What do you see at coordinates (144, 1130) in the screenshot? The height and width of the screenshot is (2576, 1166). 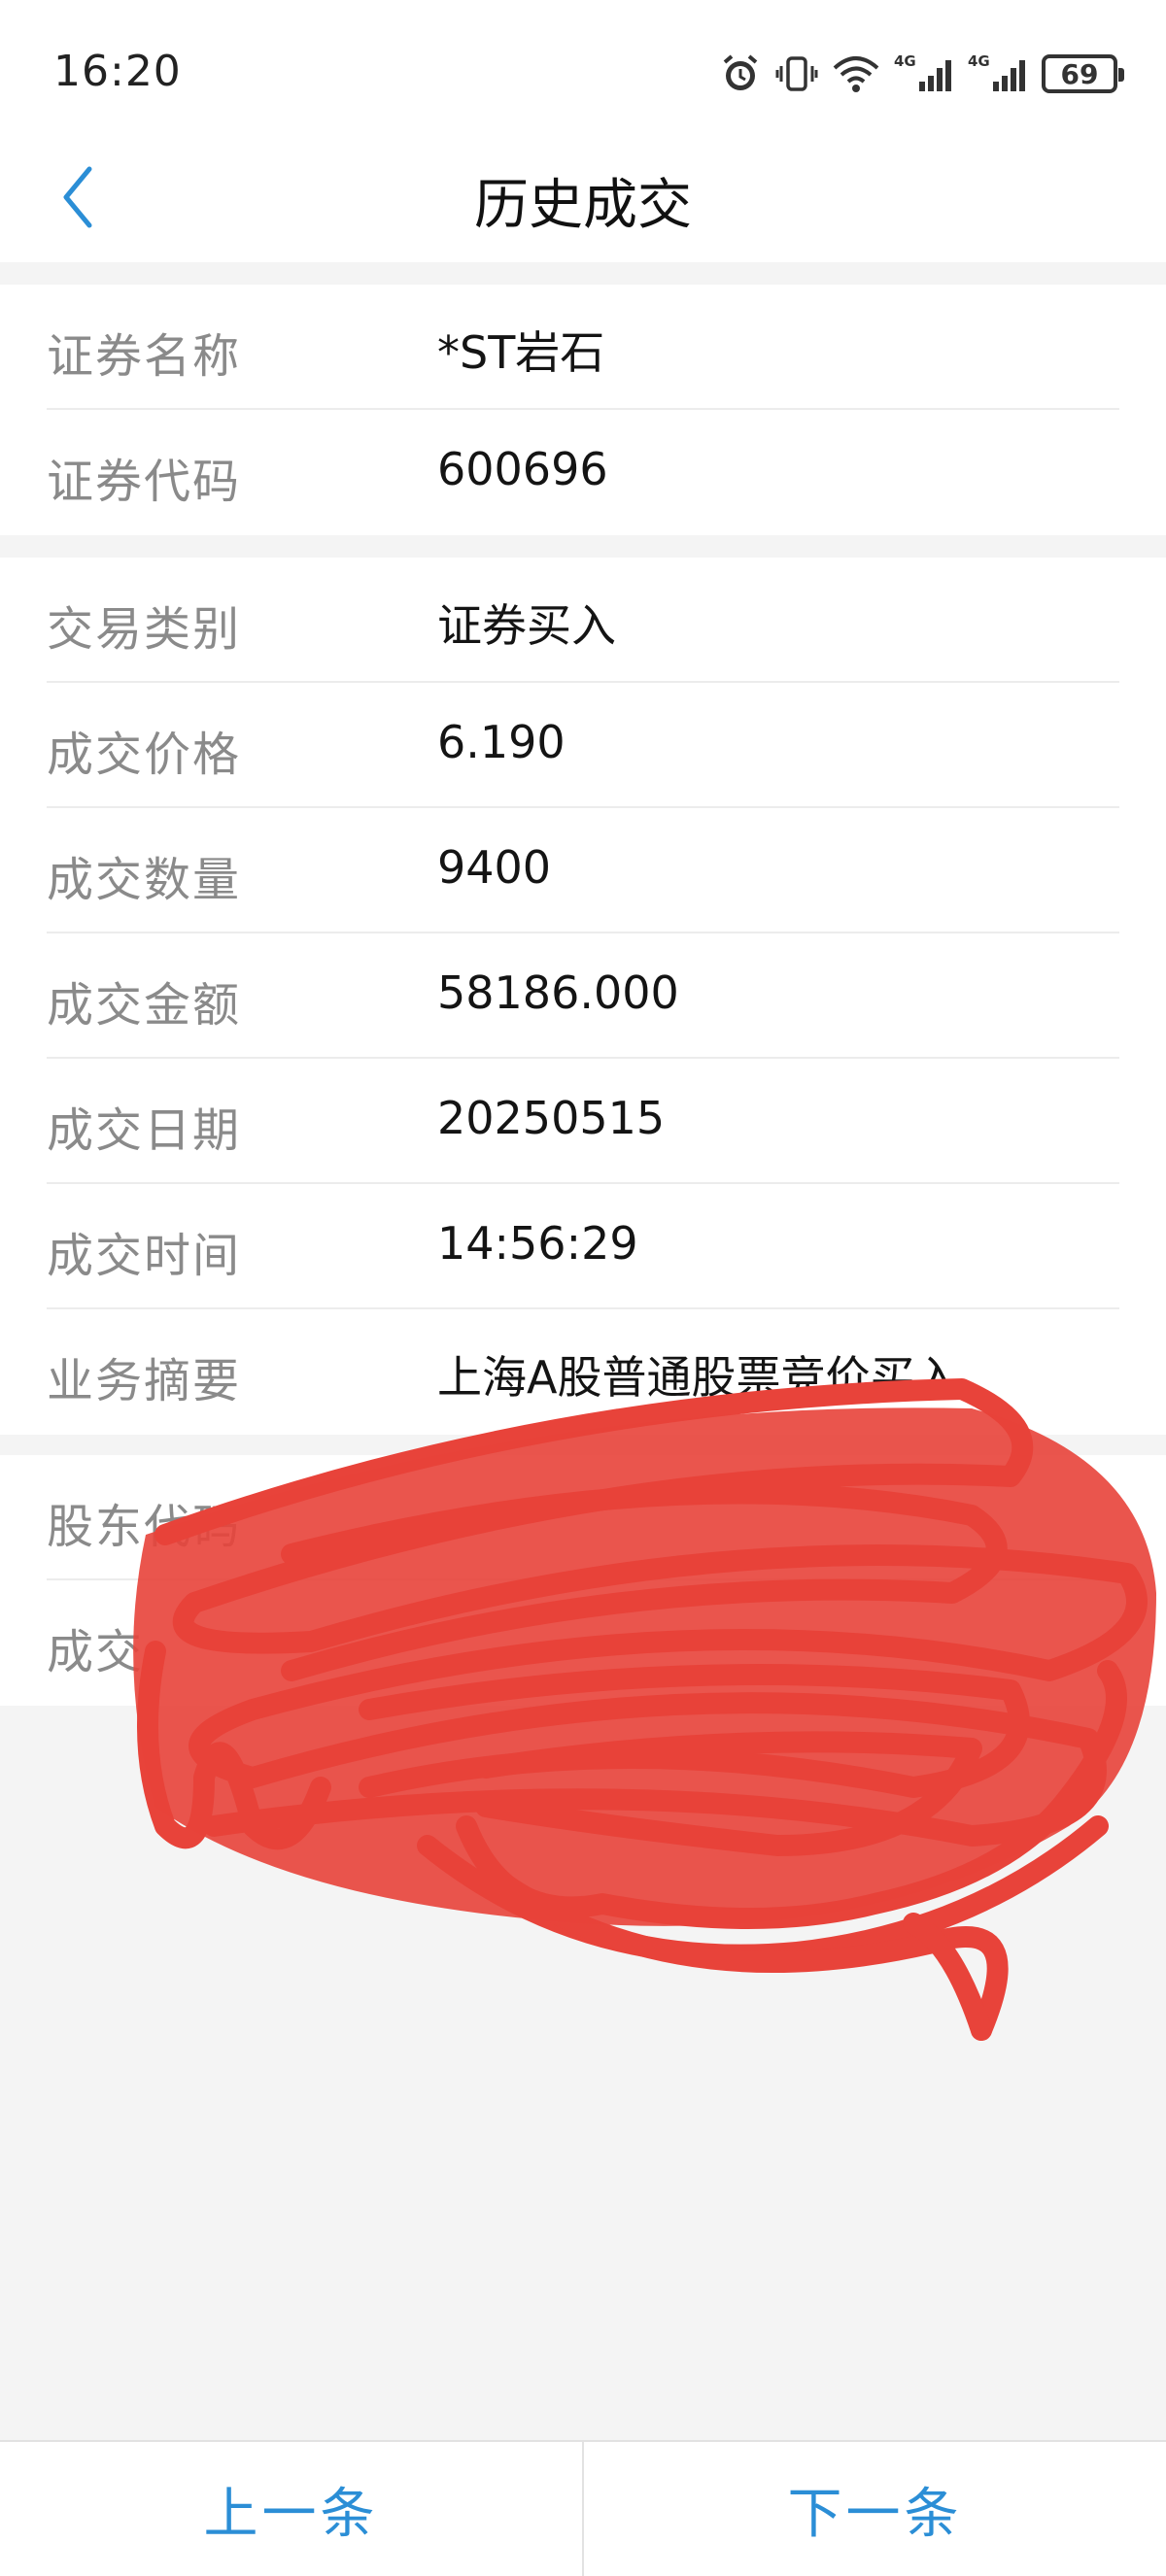 I see `row-label: 成交日期` at bounding box center [144, 1130].